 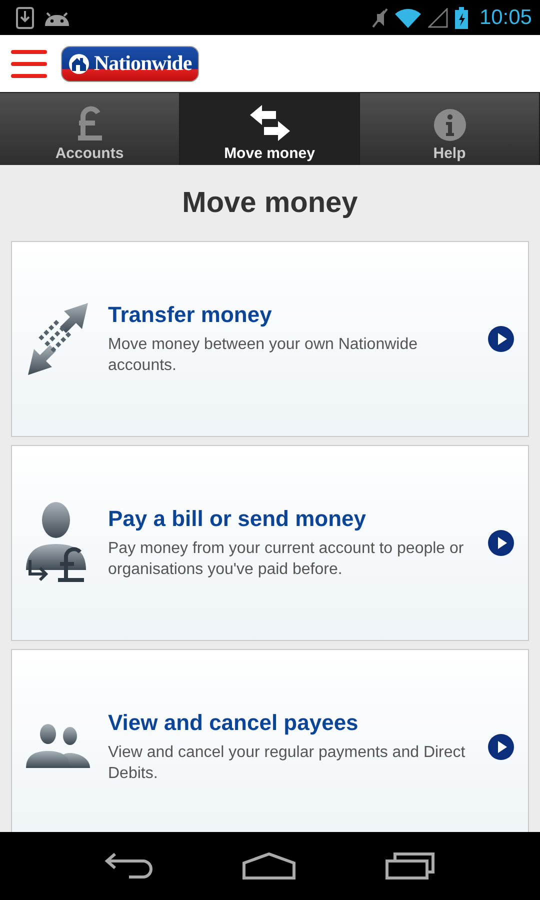 I want to click on option-title: Transfer money, so click(x=190, y=315).